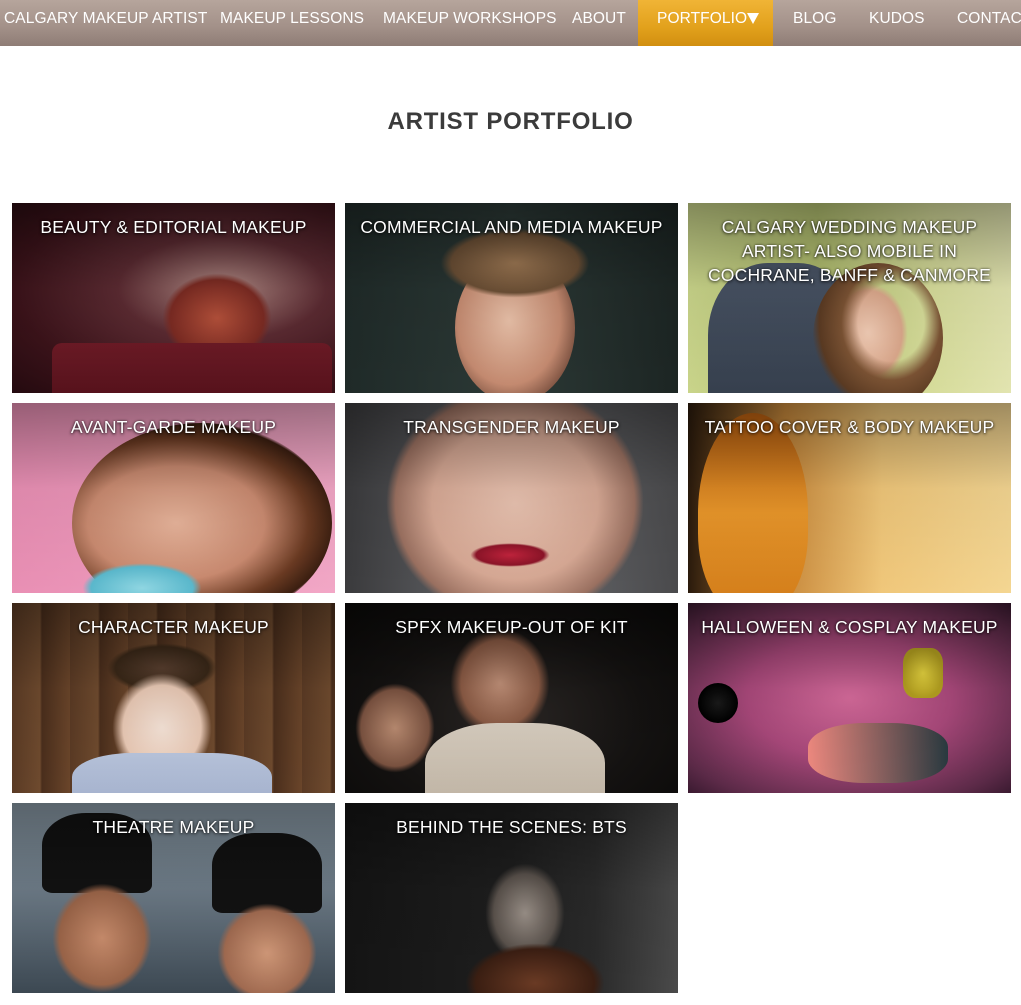 This screenshot has height=1005, width=1021. What do you see at coordinates (292, 23) in the screenshot?
I see `nav-item-makeup-lessons: MAKEUP LESSONS` at bounding box center [292, 23].